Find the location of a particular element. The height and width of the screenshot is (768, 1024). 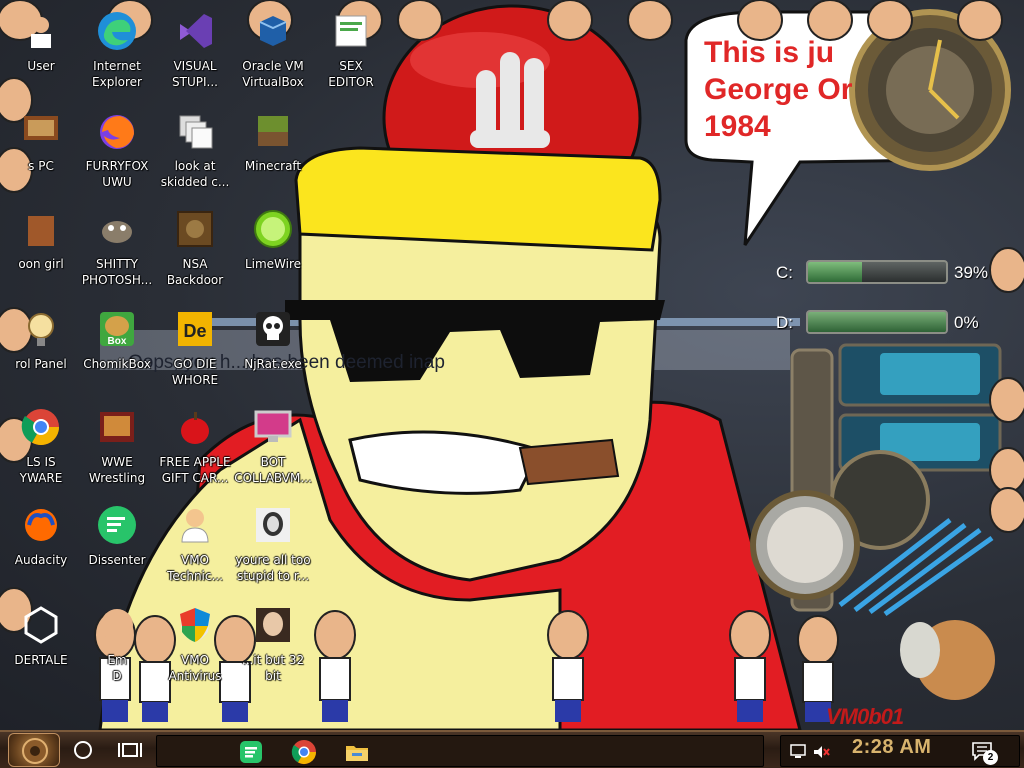

desktop-icon: s PC is located at coordinates (41, 152).